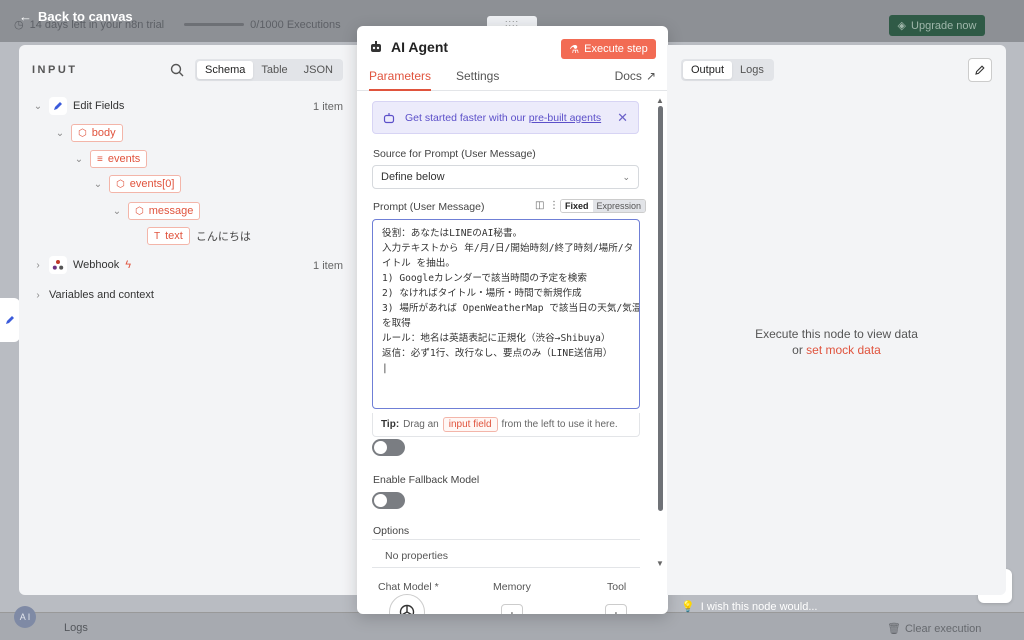 The image size is (1024, 640). Describe the element at coordinates (708, 70) in the screenshot. I see `view-output: Output` at that location.